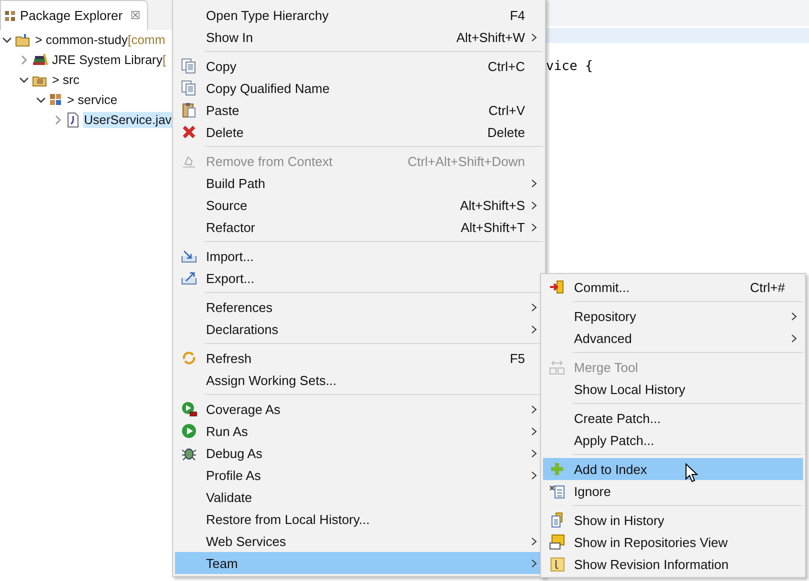 The image size is (809, 581). I want to click on delete-icon, so click(189, 132).